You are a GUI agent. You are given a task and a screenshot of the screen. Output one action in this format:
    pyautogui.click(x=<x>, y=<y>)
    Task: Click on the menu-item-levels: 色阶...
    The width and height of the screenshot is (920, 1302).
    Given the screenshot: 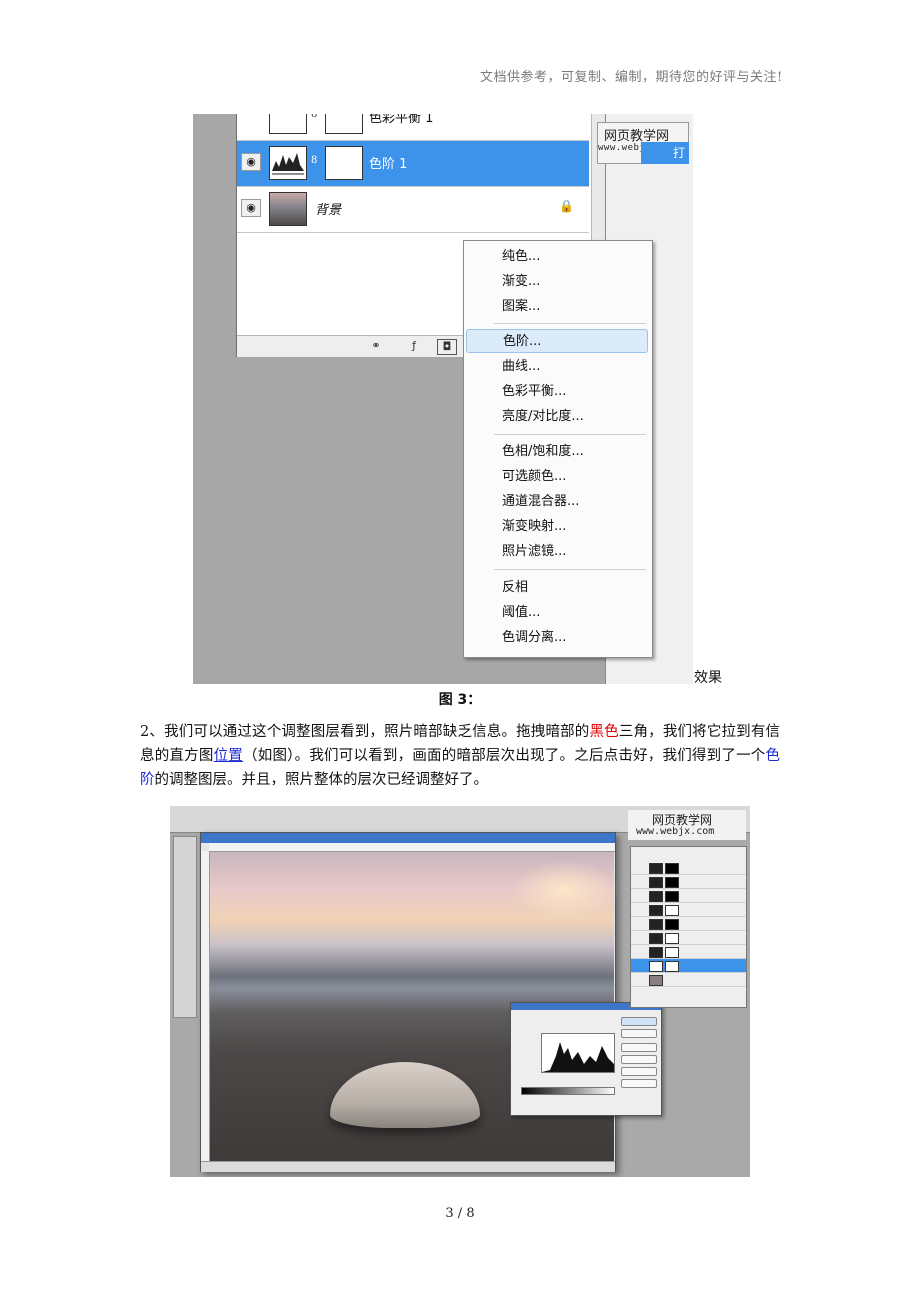 What is the action you would take?
    pyautogui.click(x=557, y=341)
    